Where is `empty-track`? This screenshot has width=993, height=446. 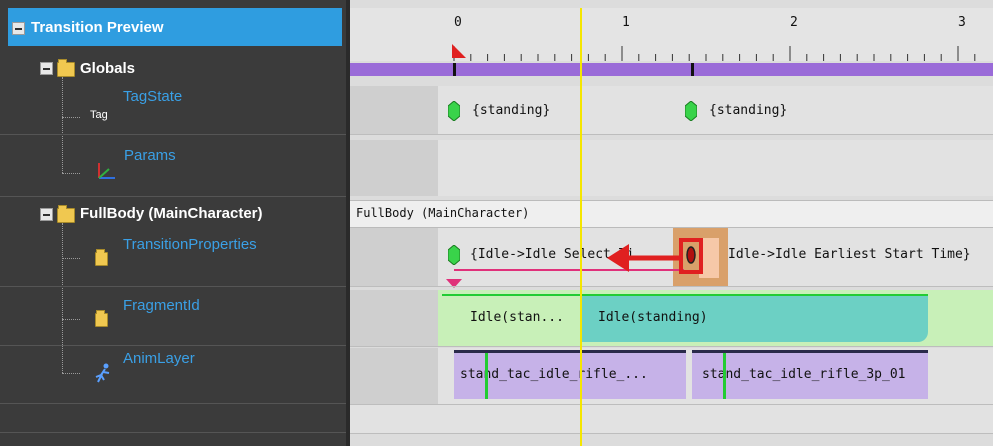
empty-track is located at coordinates (671, 419).